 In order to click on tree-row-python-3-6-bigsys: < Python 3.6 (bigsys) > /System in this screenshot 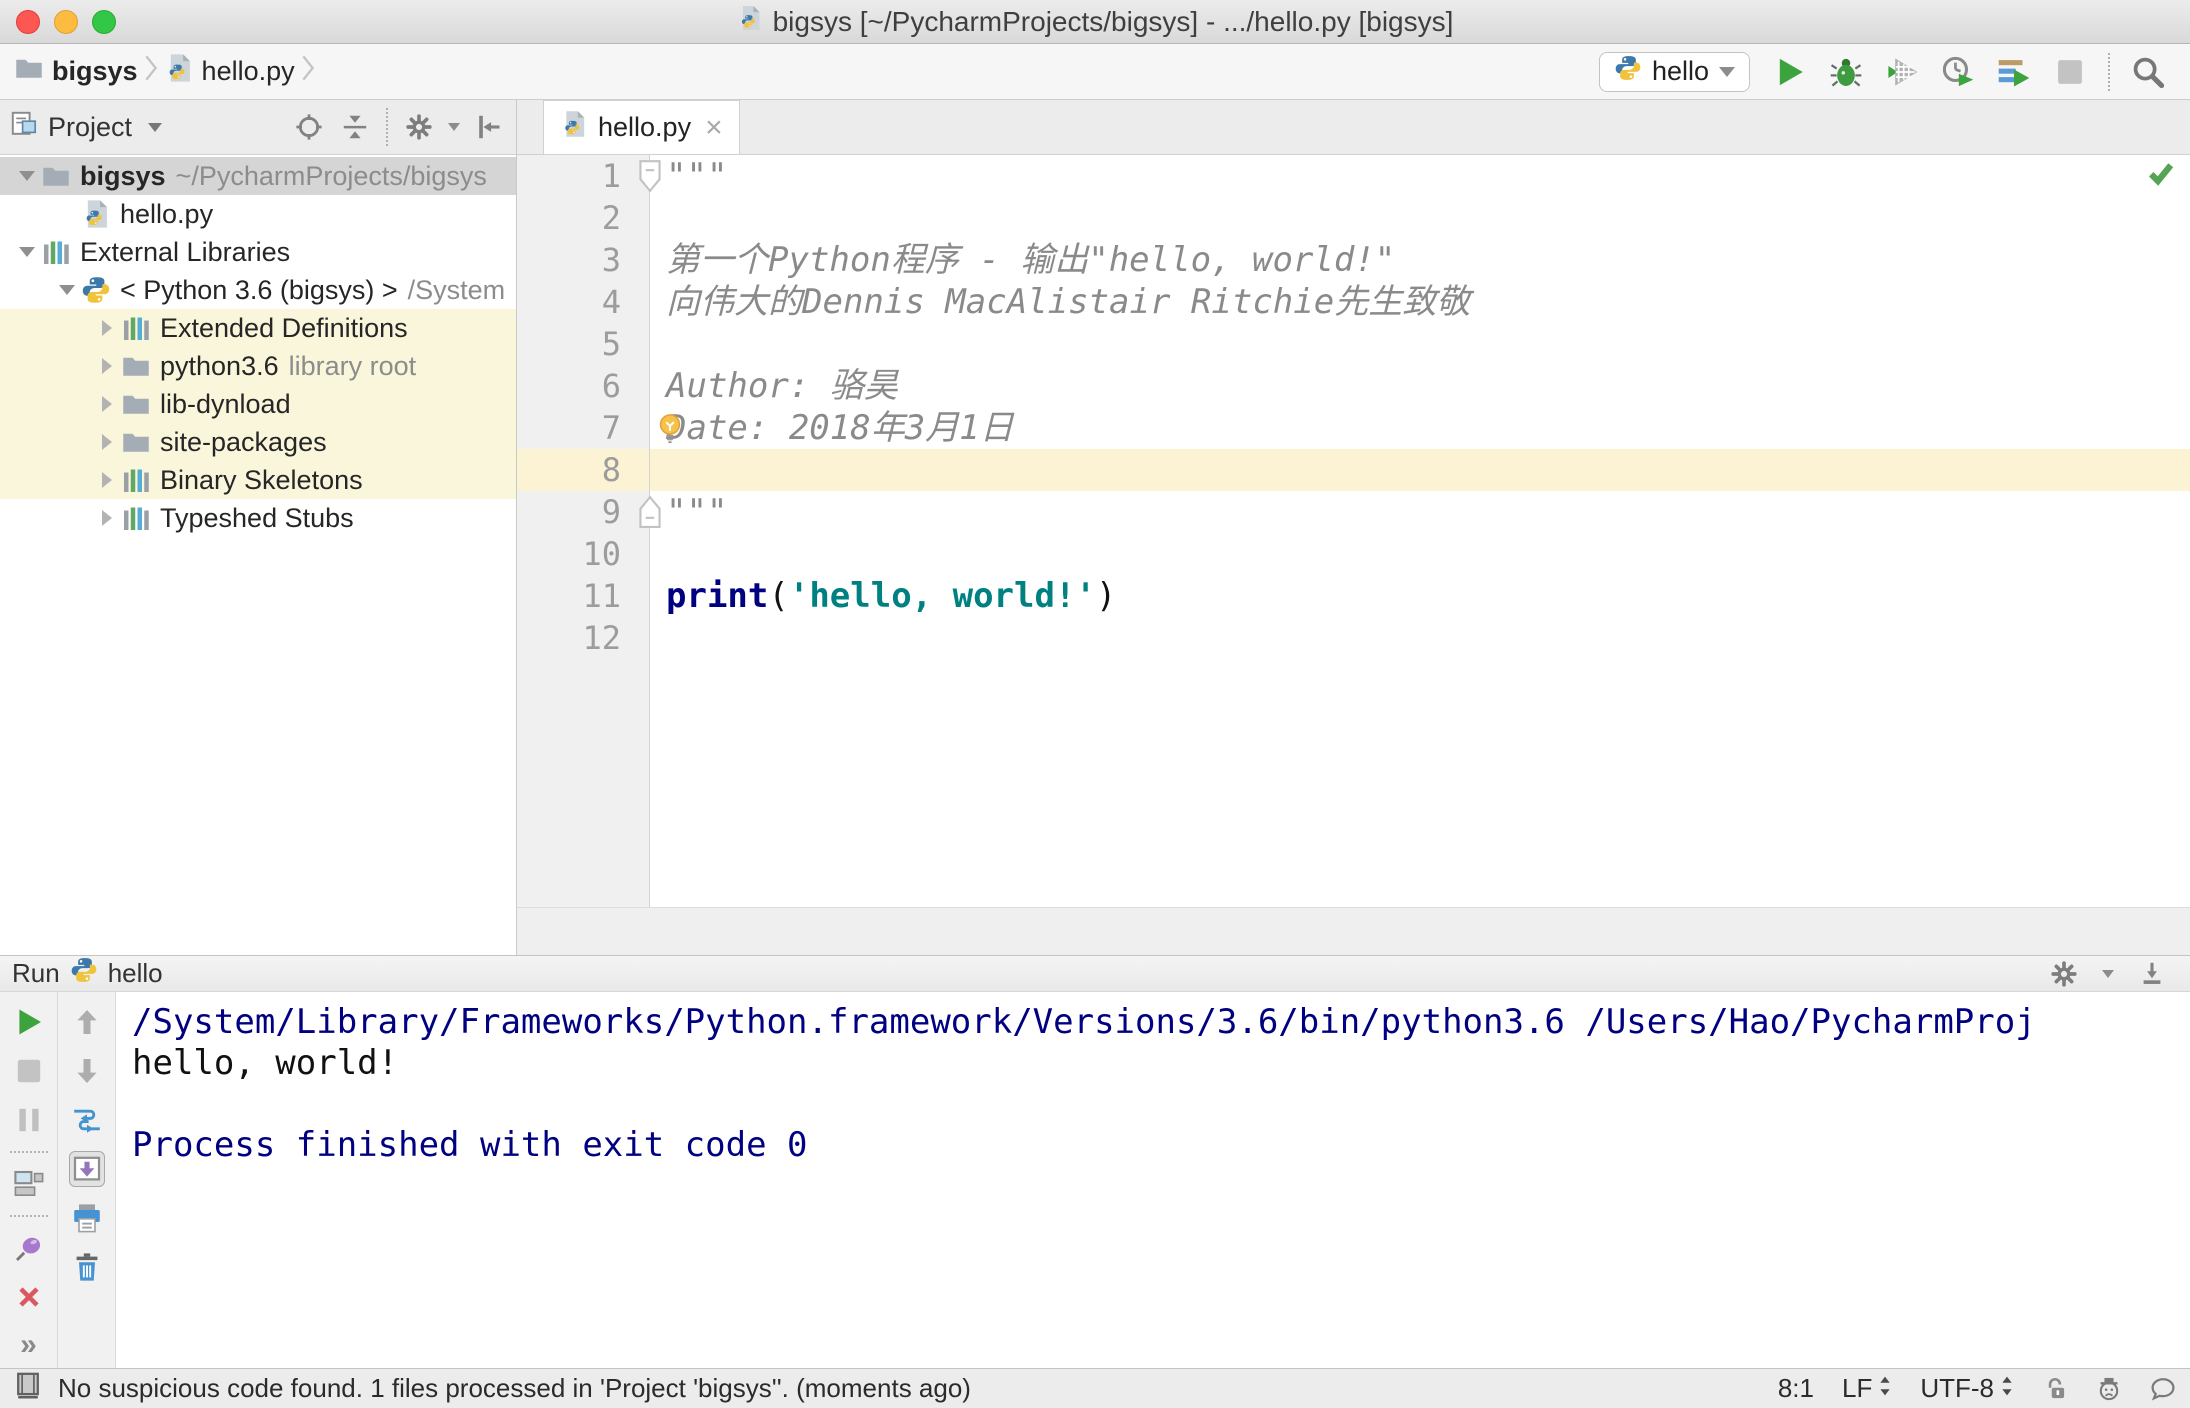, I will do `click(258, 290)`.